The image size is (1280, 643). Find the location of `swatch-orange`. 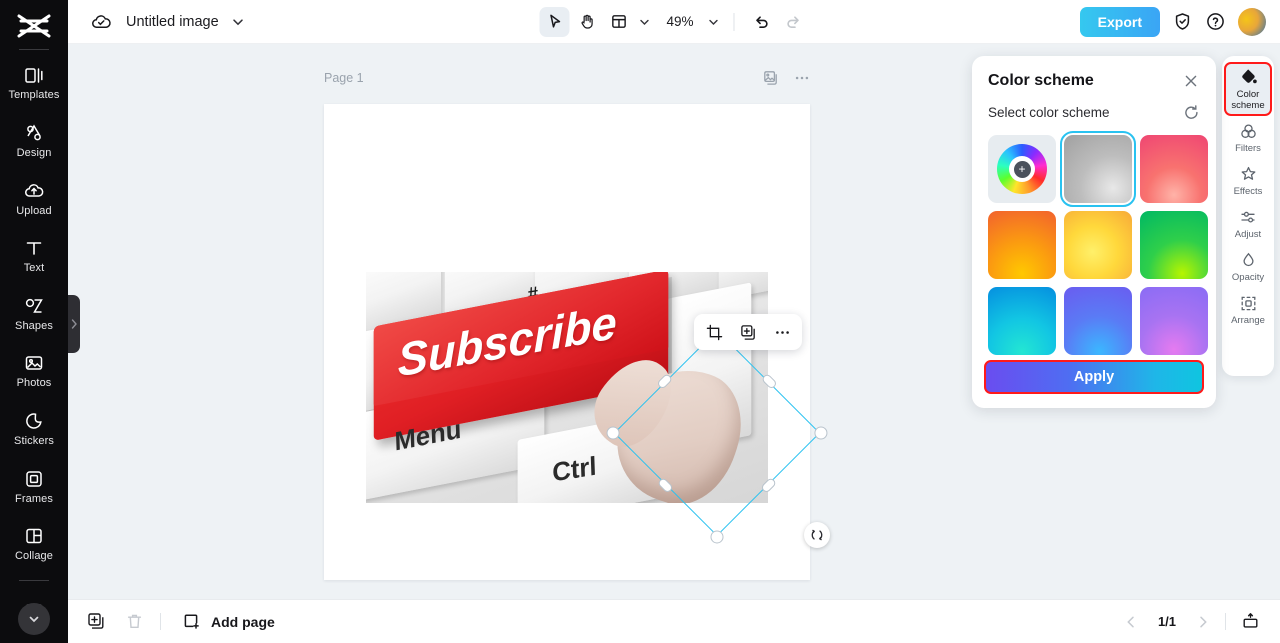

swatch-orange is located at coordinates (1022, 245).